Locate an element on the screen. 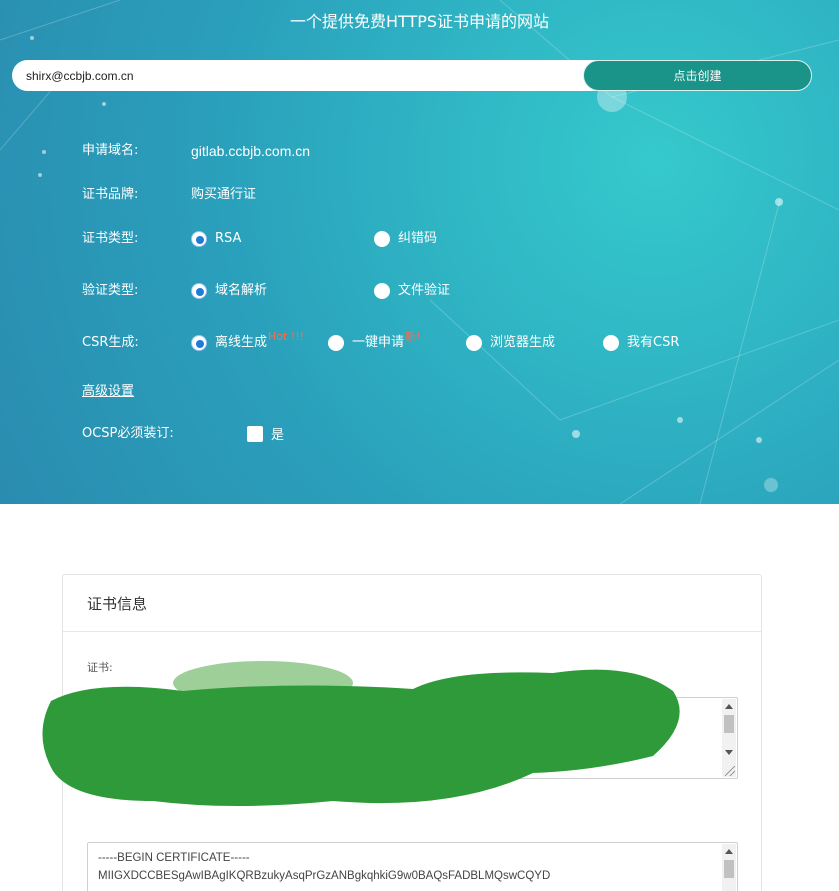  radio-csr-oneclick-label: 一键申请 is located at coordinates (378, 342).